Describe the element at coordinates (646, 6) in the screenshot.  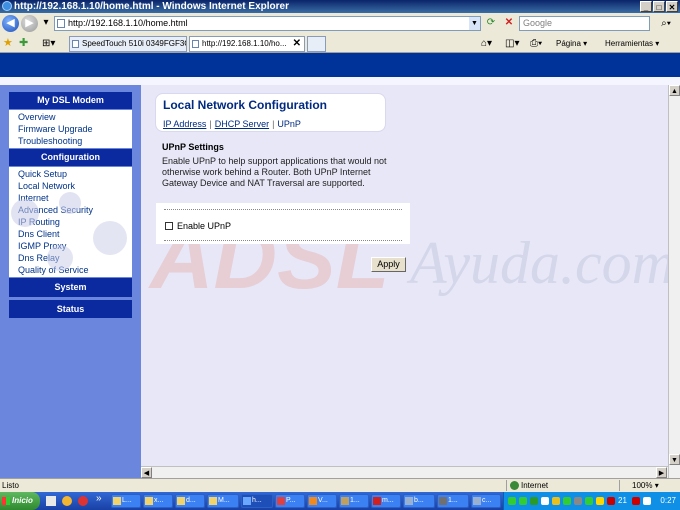
I see `minimize-button: _` at that location.